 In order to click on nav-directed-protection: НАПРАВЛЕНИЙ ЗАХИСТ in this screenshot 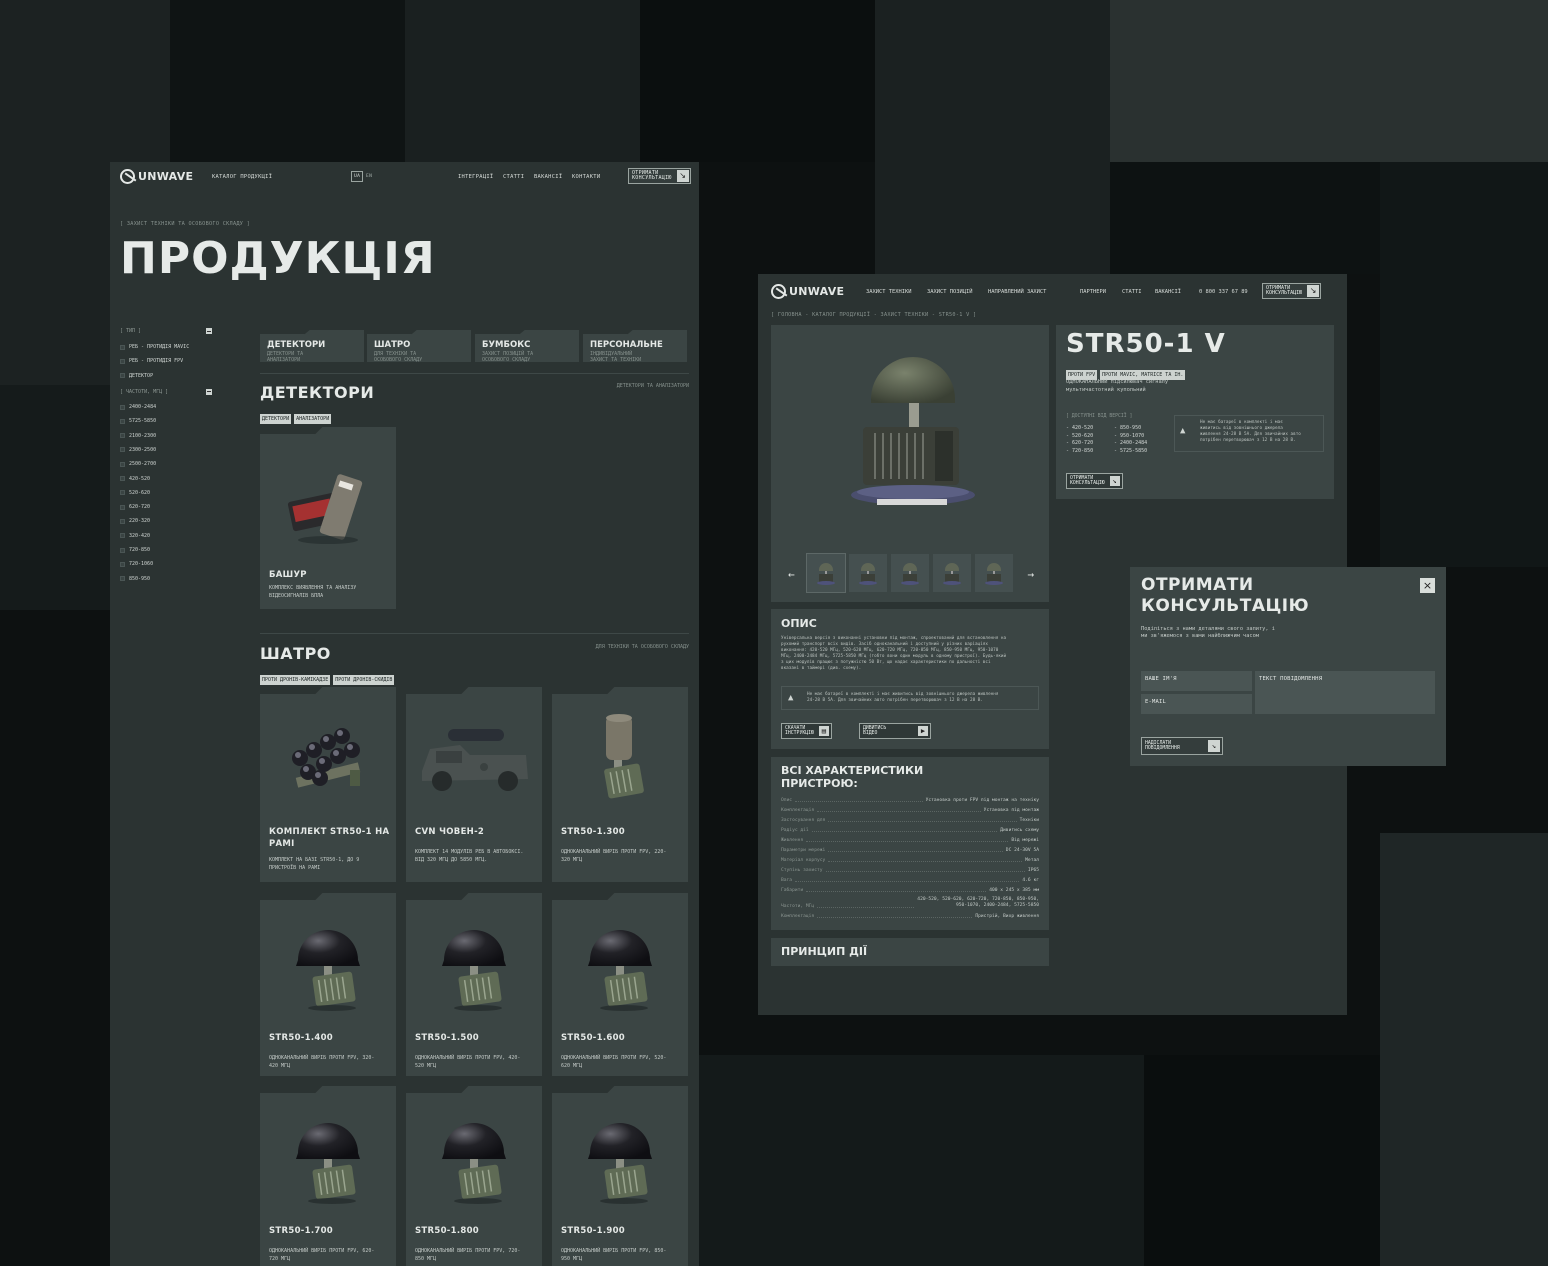, I will do `click(1017, 292)`.